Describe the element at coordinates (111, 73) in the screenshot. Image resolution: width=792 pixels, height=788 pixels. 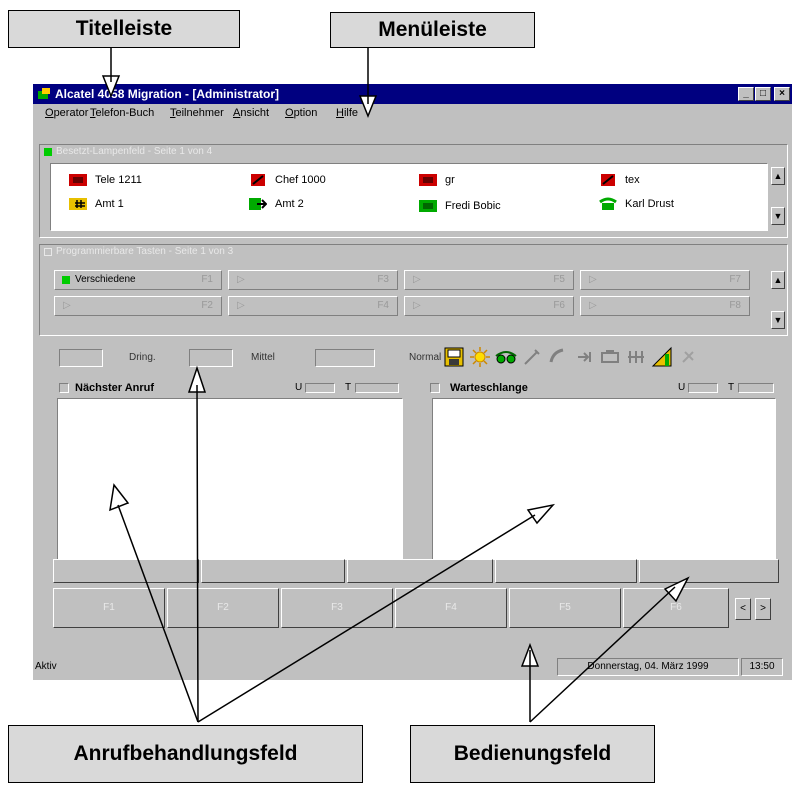
I see `arrow-title-bar` at that location.